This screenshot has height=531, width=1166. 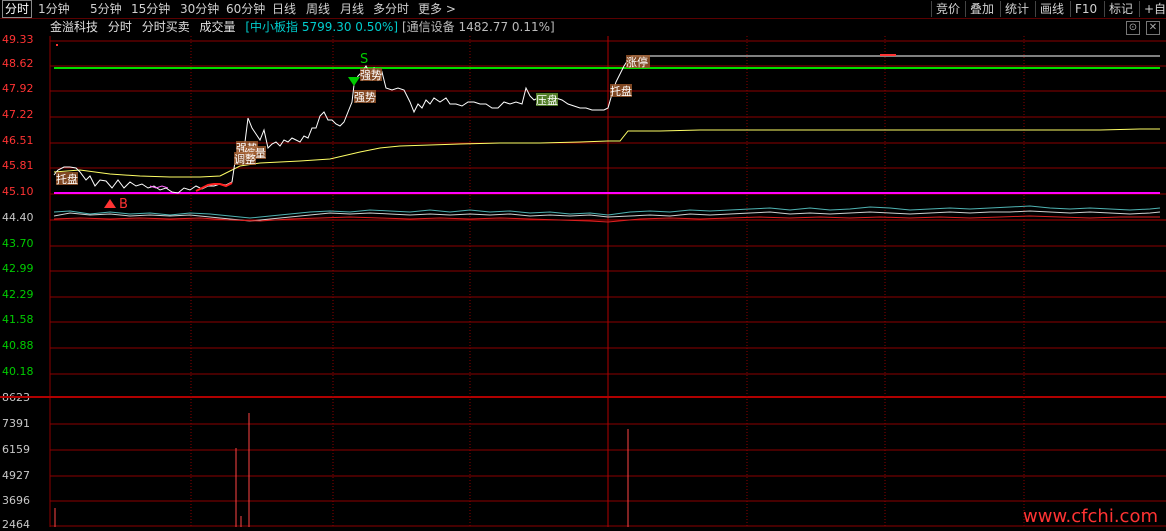 I want to click on tag-pressure: 压盘, so click(x=547, y=100).